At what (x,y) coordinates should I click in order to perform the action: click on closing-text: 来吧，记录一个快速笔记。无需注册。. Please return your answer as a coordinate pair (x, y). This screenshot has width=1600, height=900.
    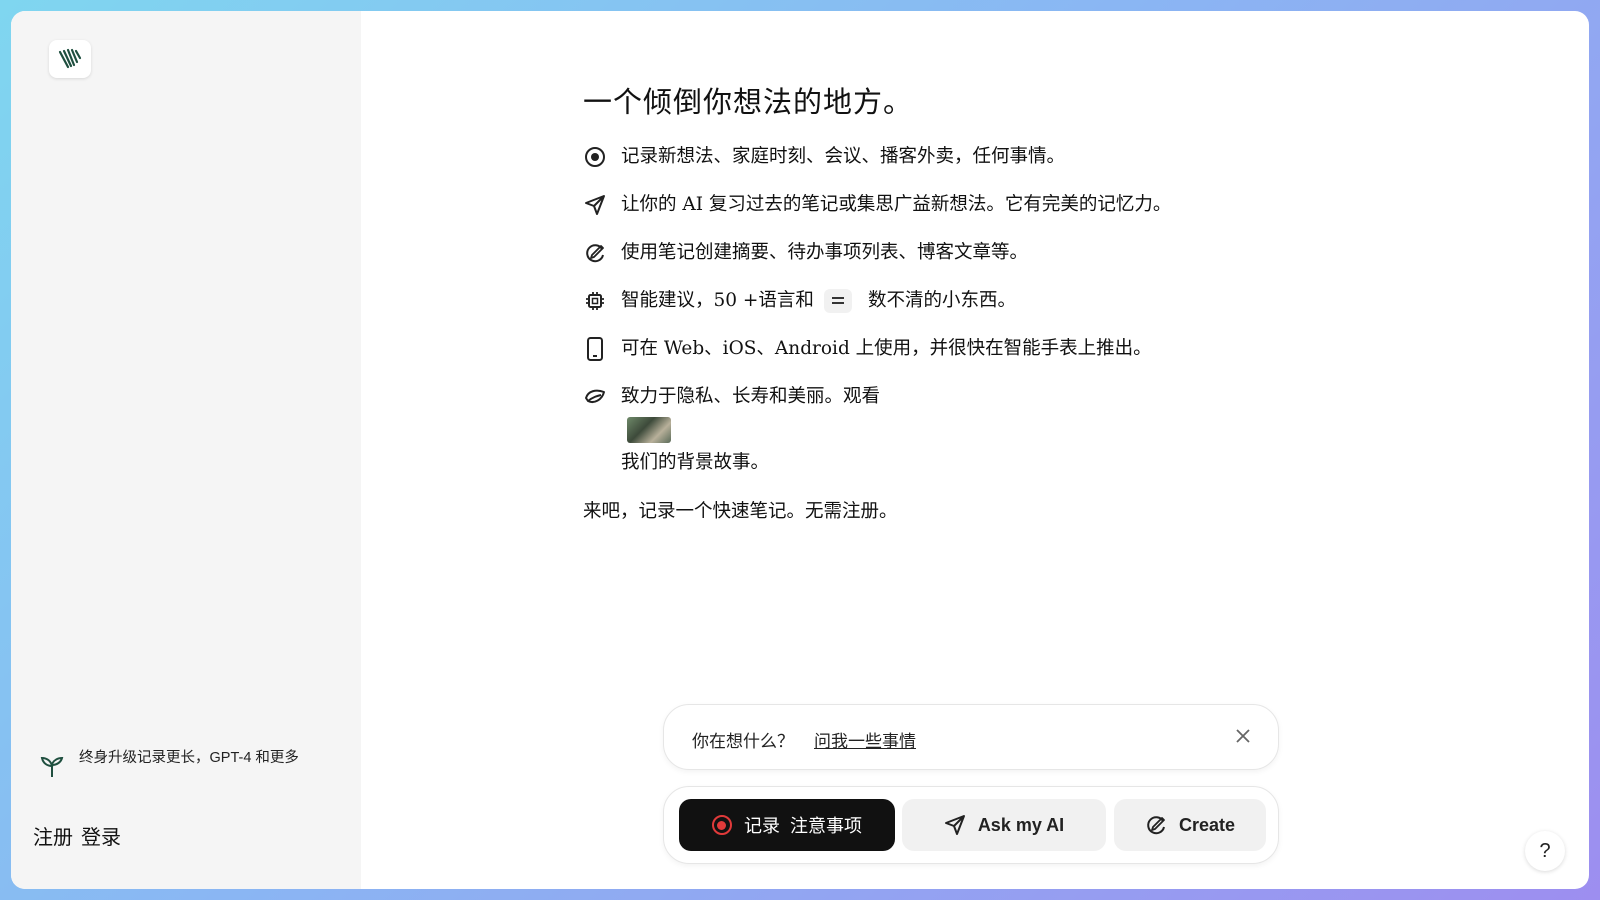
    Looking at the image, I should click on (740, 511).